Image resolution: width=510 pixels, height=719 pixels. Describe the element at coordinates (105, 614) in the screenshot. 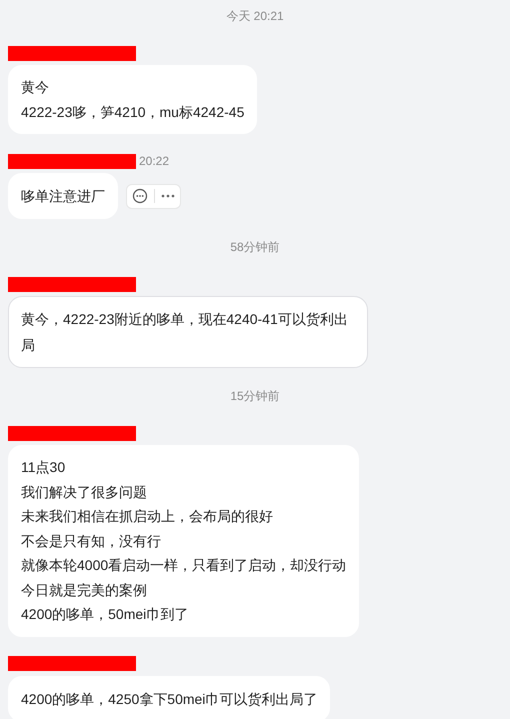

I see `message-text: 4200的哆单，50mei巾到了` at that location.